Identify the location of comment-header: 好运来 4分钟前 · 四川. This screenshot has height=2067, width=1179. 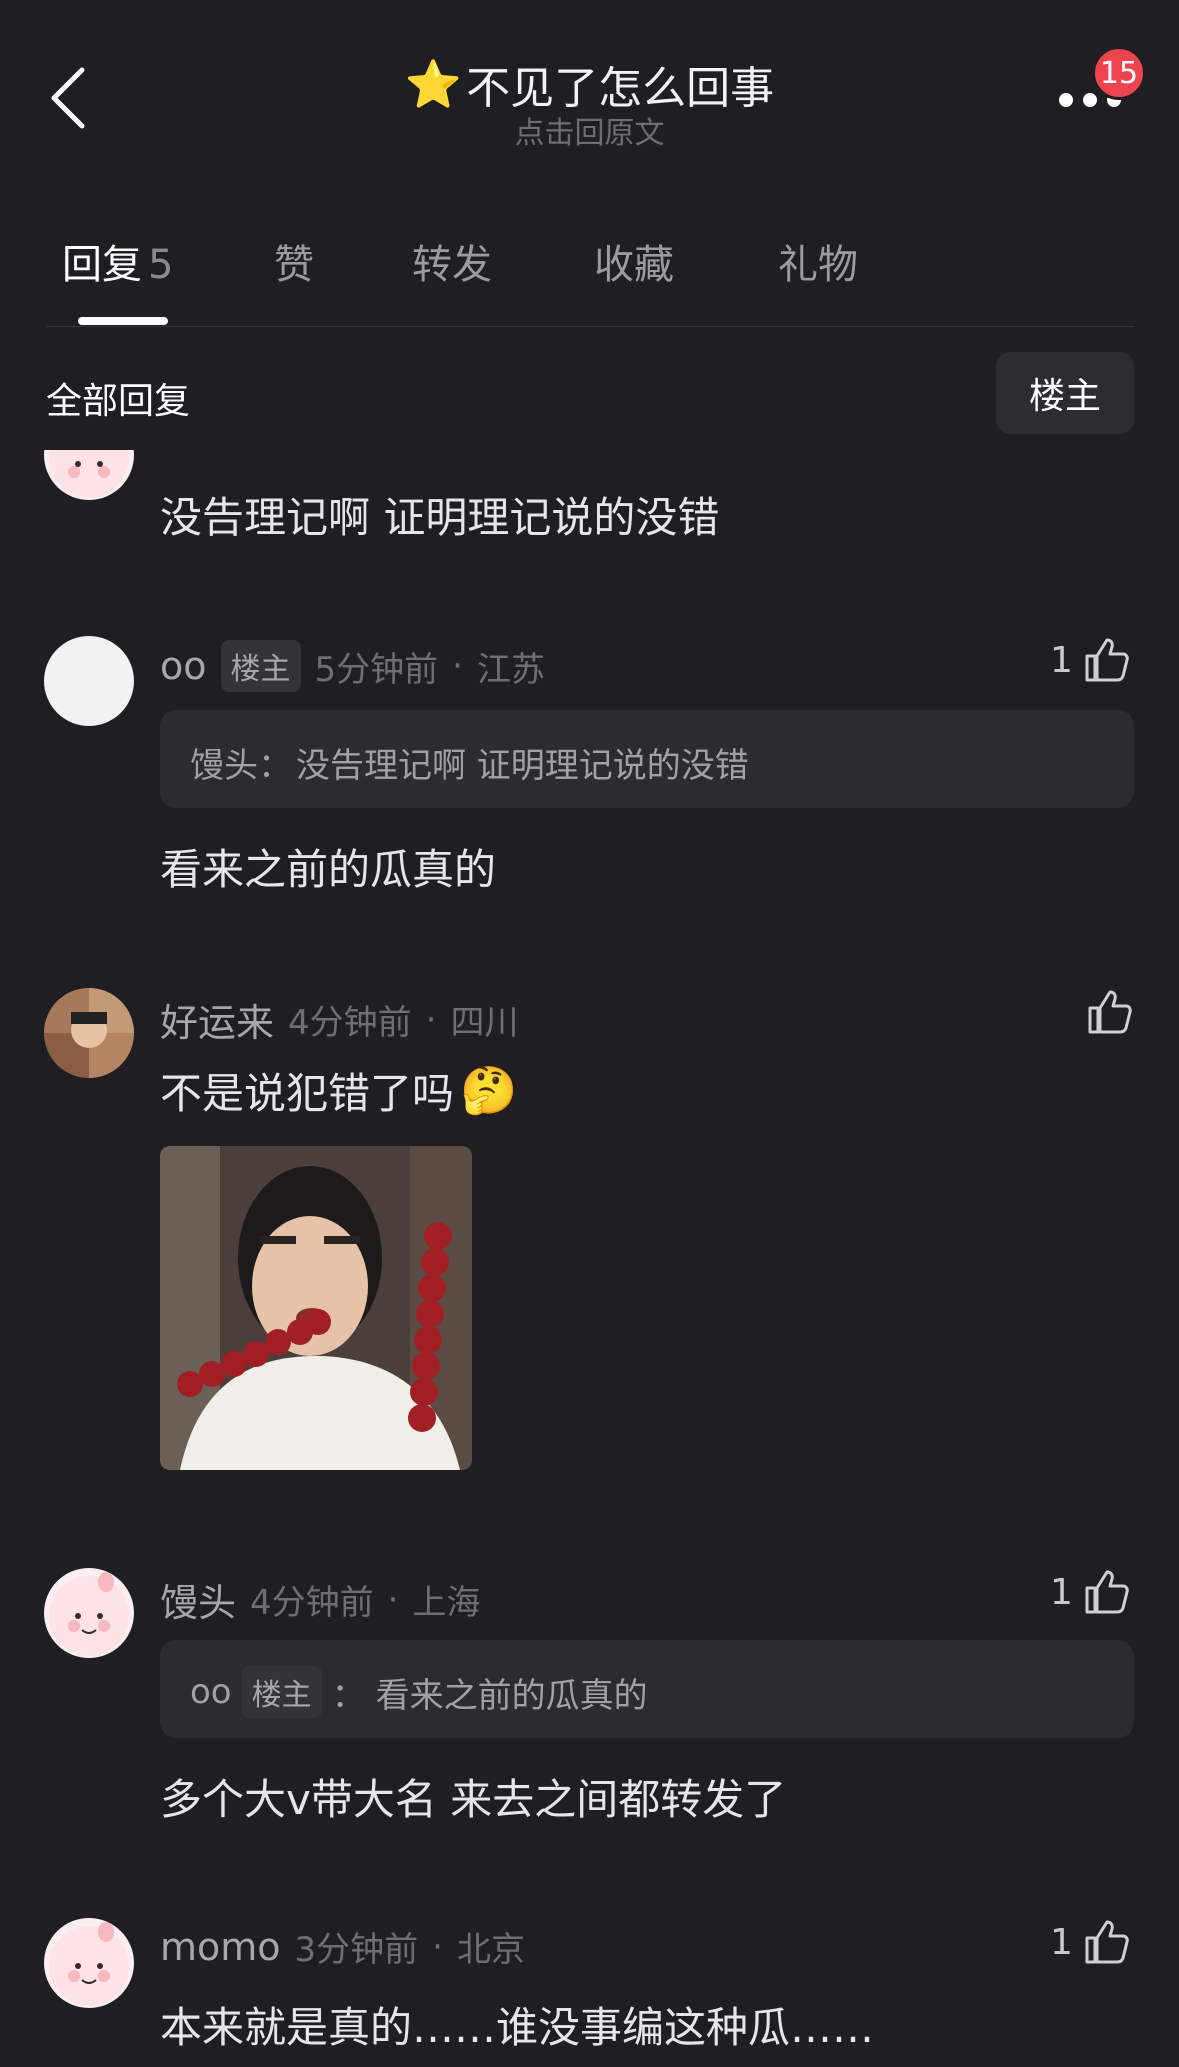
(339, 1019).